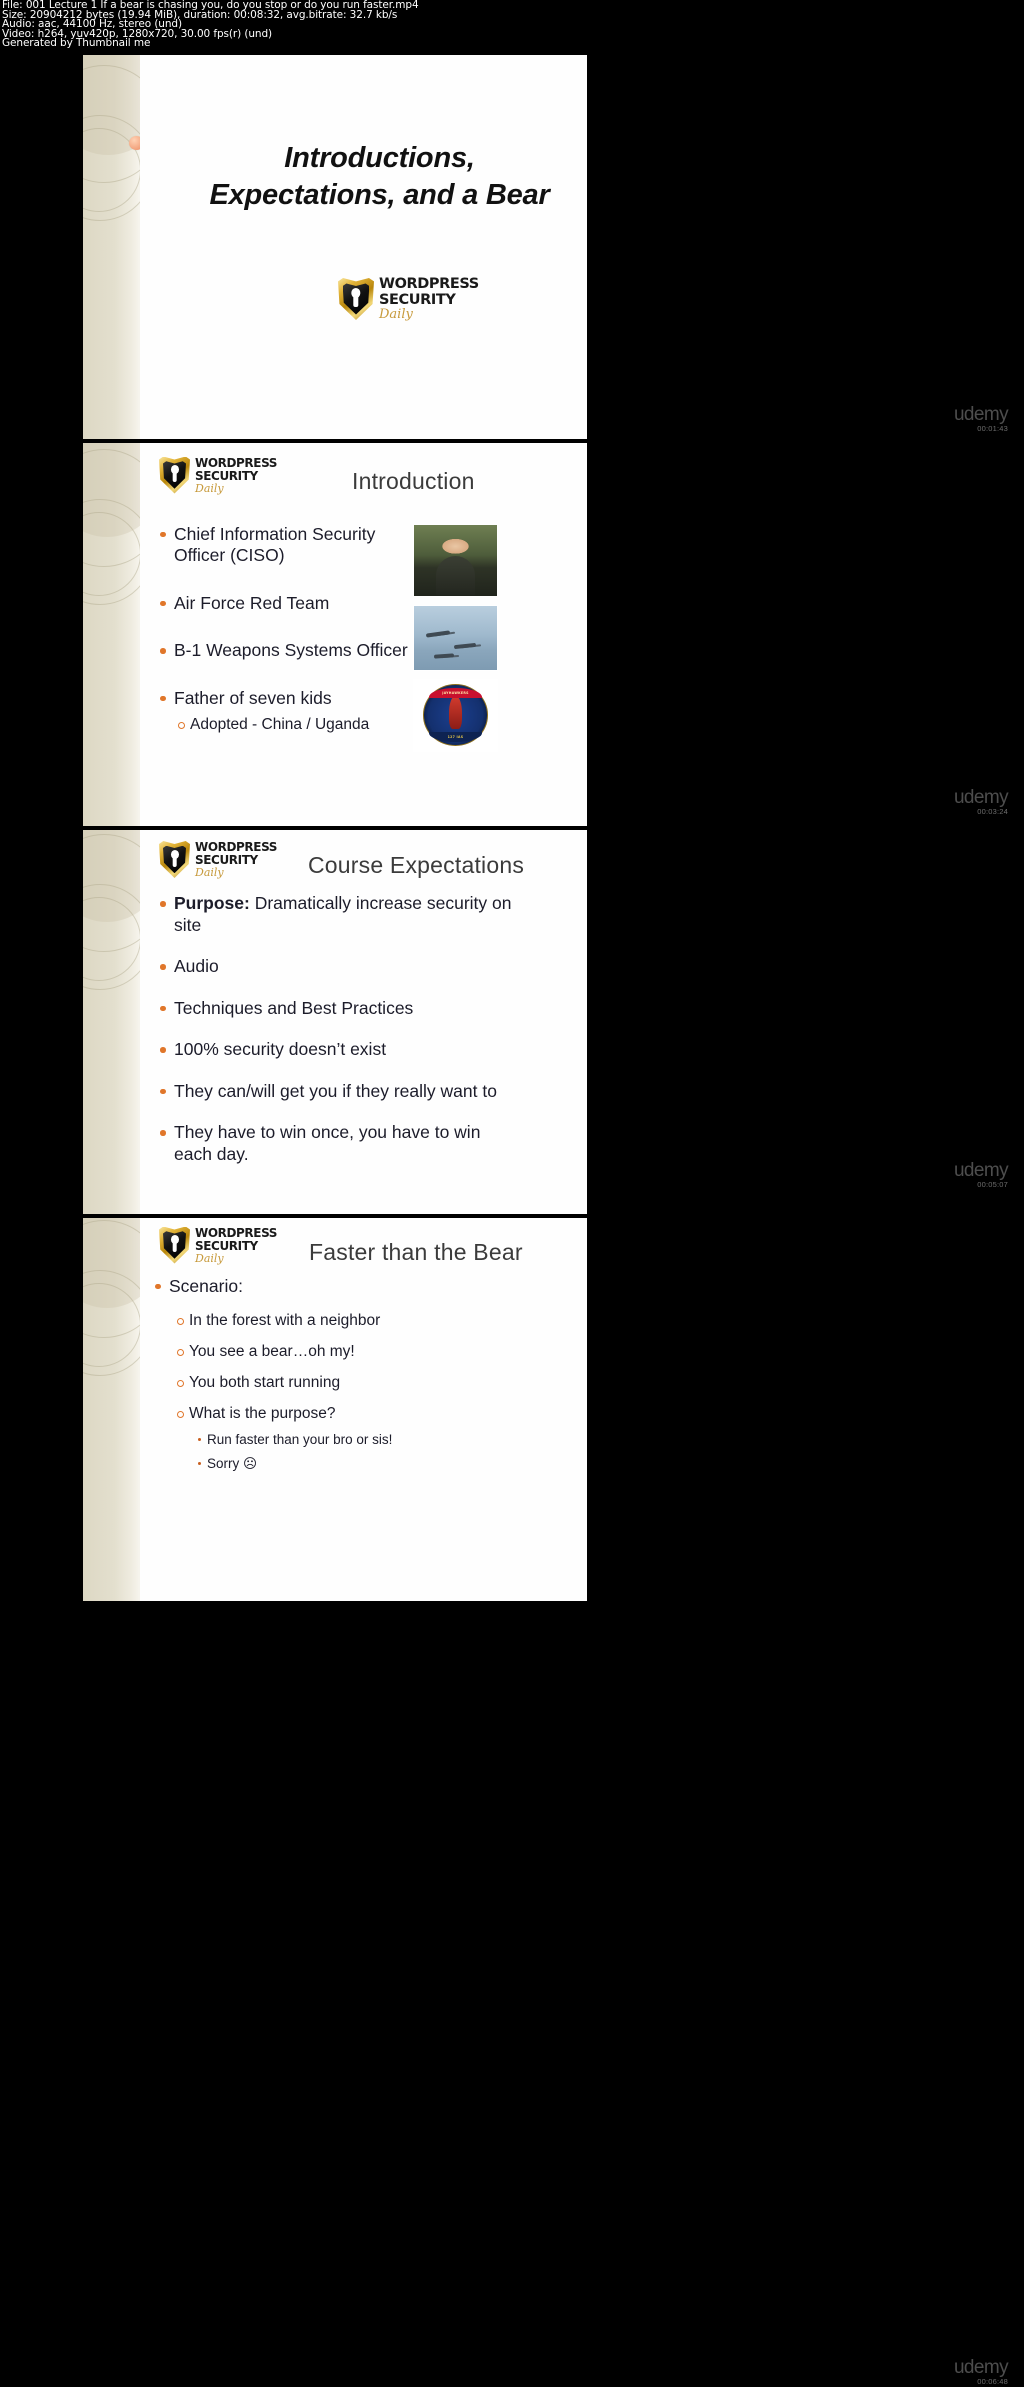  Describe the element at coordinates (284, 651) in the screenshot. I see `list-item: B-1 Weapons Systems Officer` at that location.